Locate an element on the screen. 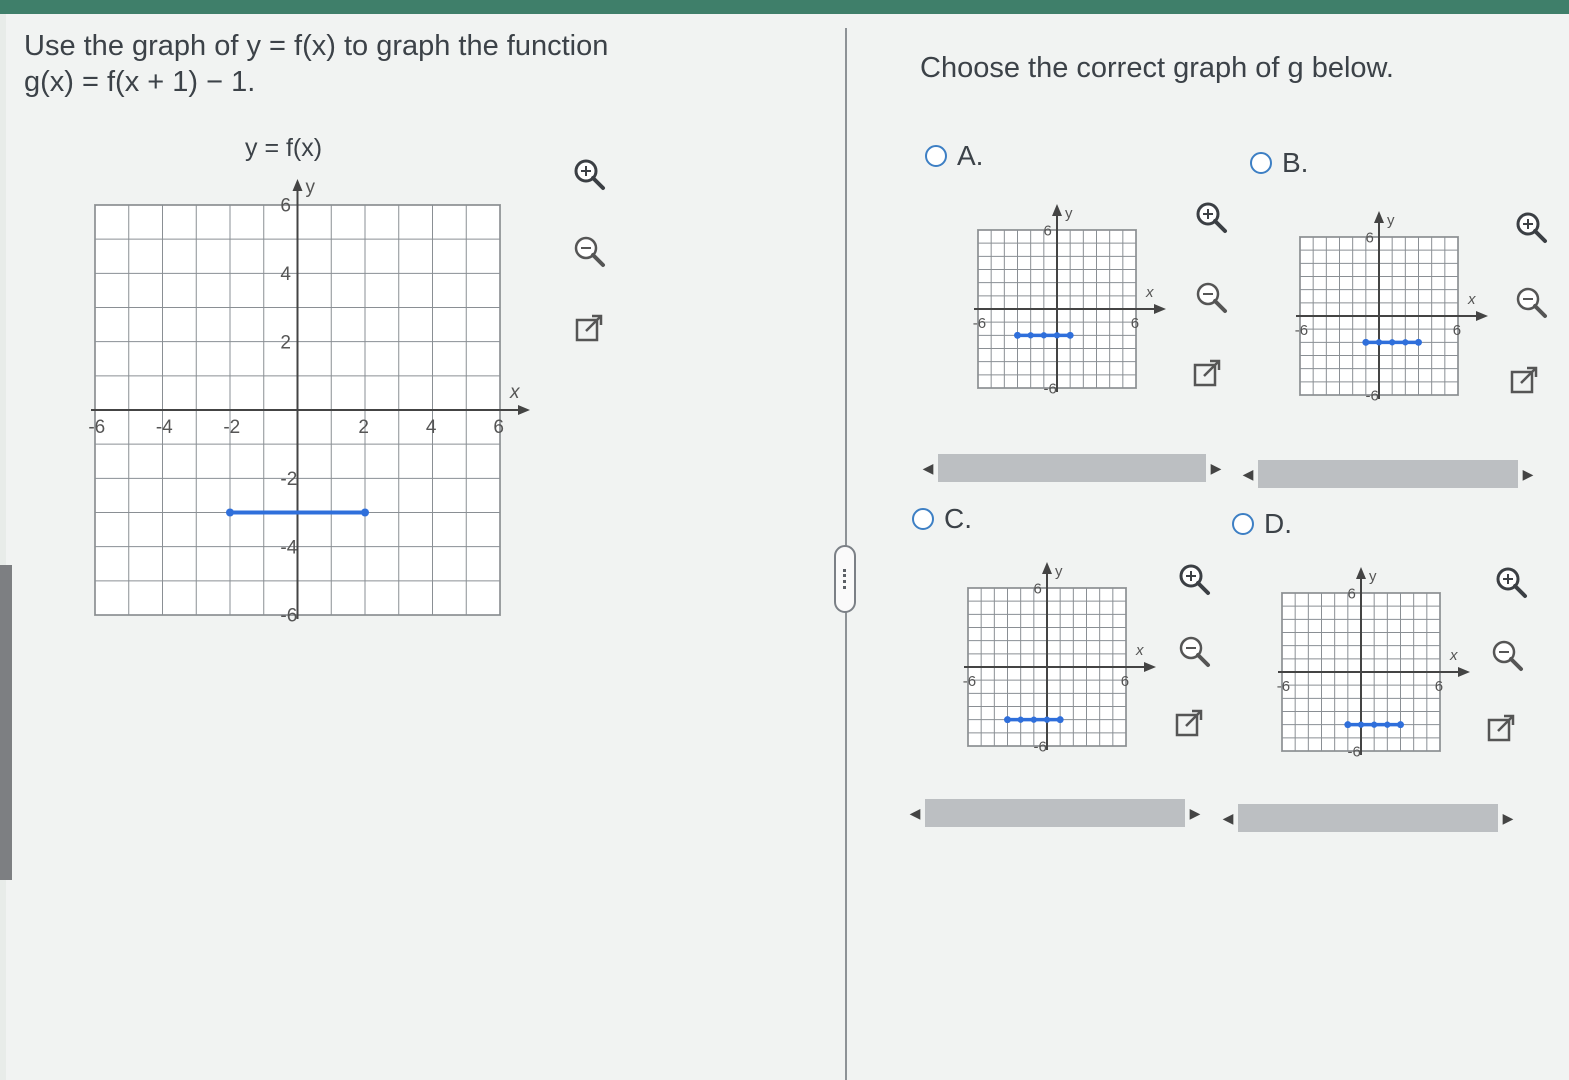  option-c-scrollbar: ◀ ▶ is located at coordinates (1055, 813).